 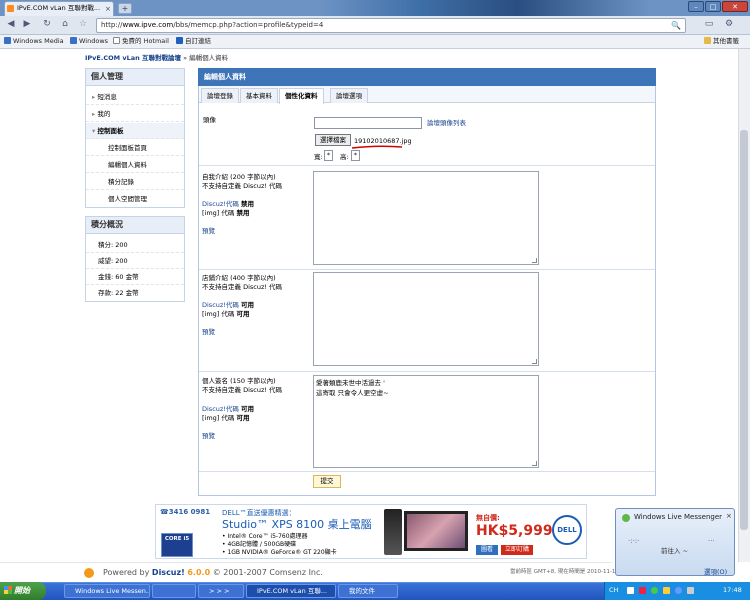 What do you see at coordinates (690, 590) in the screenshot?
I see `tray-misc-icon` at bounding box center [690, 590].